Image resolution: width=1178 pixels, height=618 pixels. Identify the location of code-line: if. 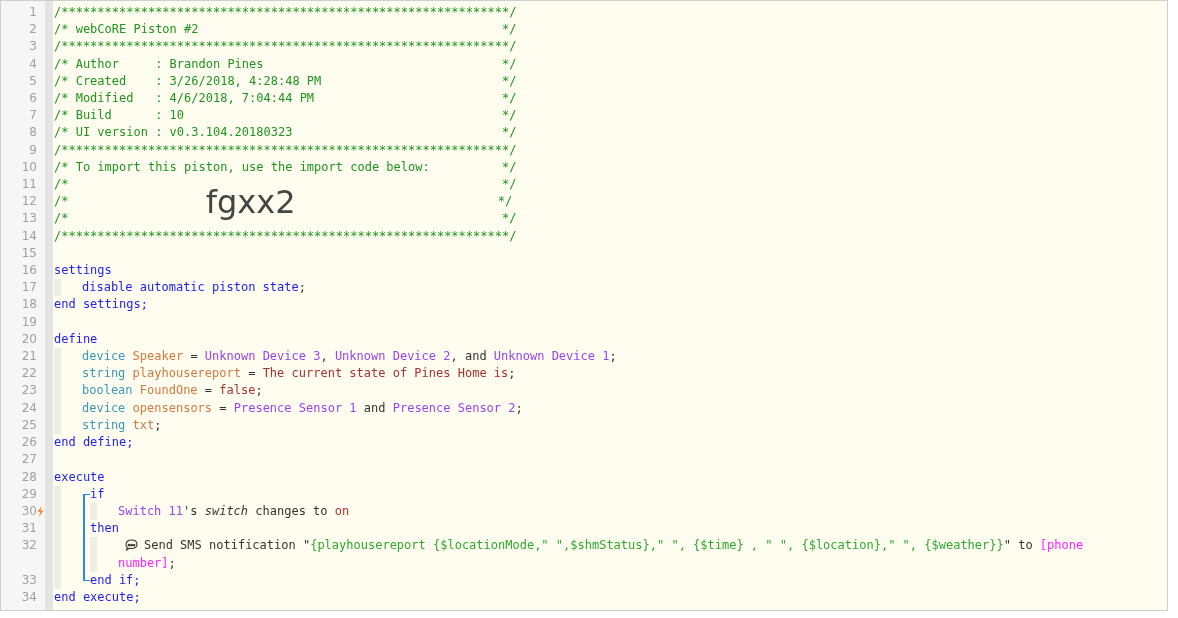
(97, 494).